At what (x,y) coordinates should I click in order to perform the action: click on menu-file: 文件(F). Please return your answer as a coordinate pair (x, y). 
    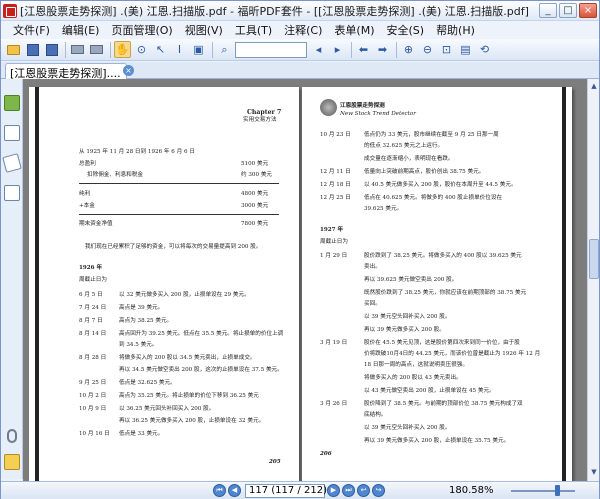
    Looking at the image, I should click on (31, 30).